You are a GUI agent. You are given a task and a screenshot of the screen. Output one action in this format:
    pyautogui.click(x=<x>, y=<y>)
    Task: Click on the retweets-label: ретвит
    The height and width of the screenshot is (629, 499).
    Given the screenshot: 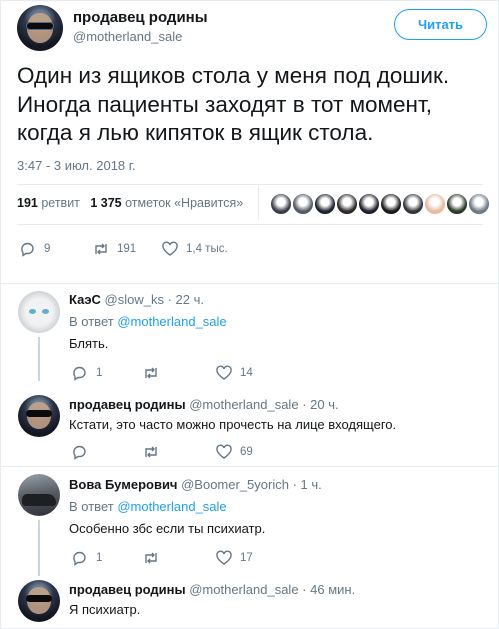 What is the action you would take?
    pyautogui.click(x=60, y=203)
    